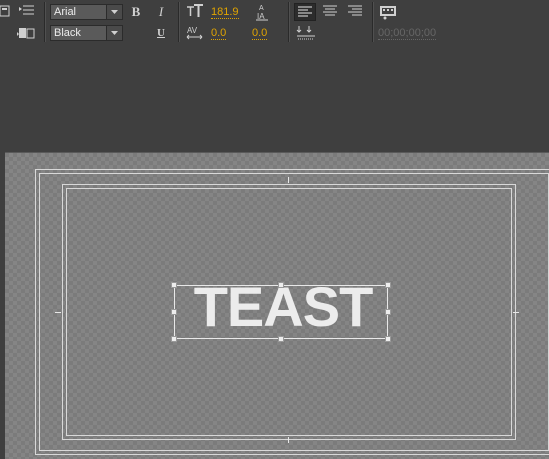 The image size is (549, 459). What do you see at coordinates (281, 339) in the screenshot?
I see `resize-handle-bc` at bounding box center [281, 339].